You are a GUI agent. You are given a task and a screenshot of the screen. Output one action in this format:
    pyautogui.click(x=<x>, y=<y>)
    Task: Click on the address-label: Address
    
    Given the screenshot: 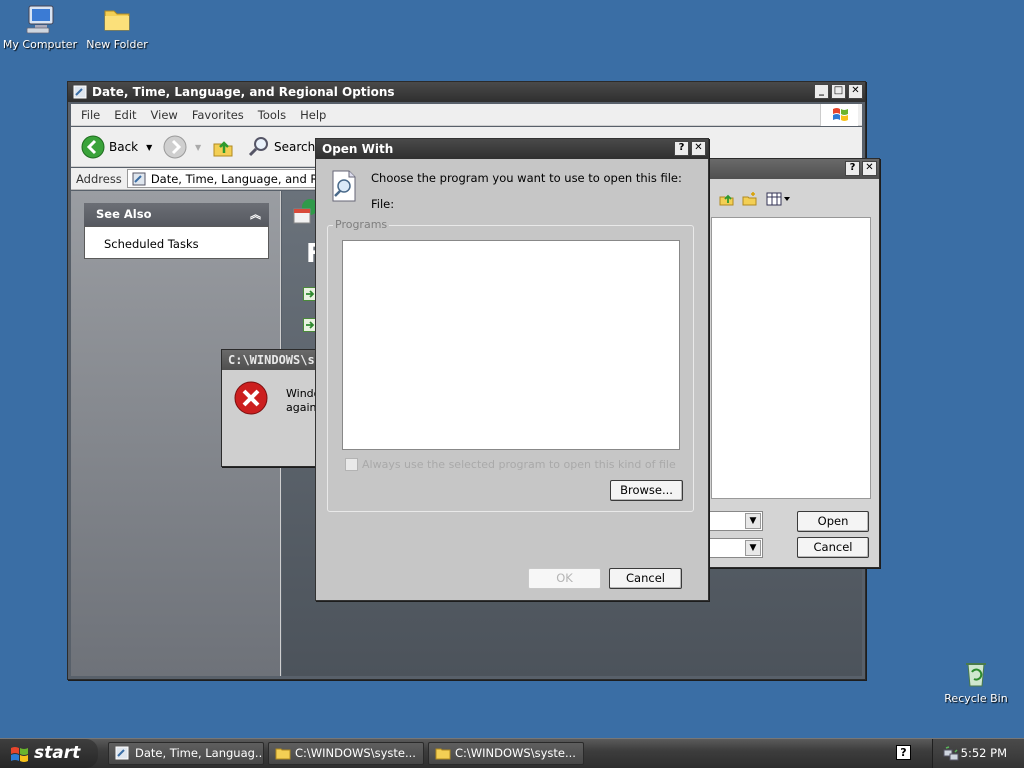 What is the action you would take?
    pyautogui.click(x=99, y=178)
    